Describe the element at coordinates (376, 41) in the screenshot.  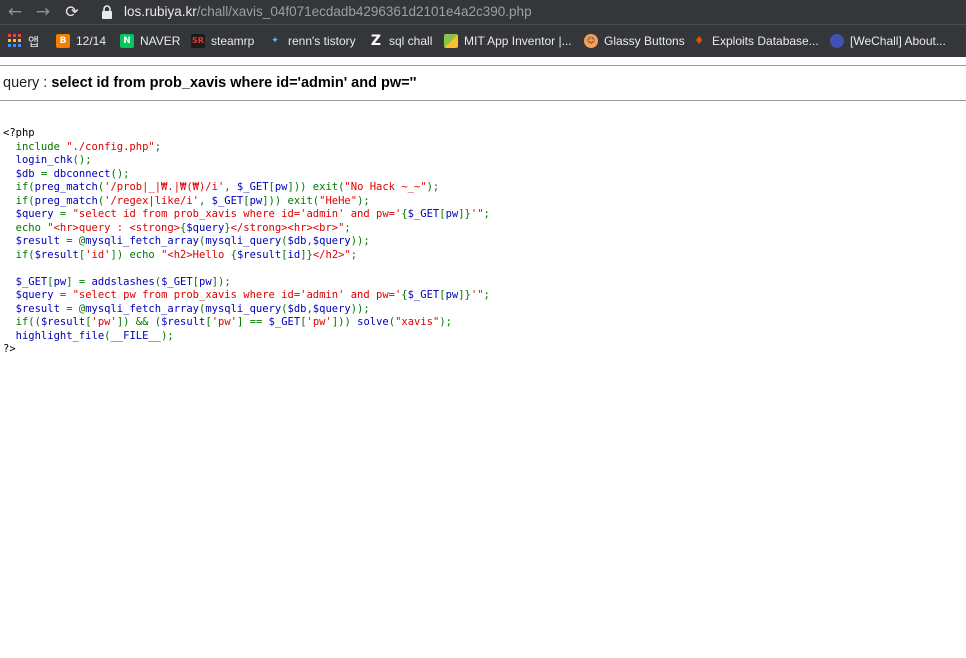
I see `z-icon: Z` at that location.